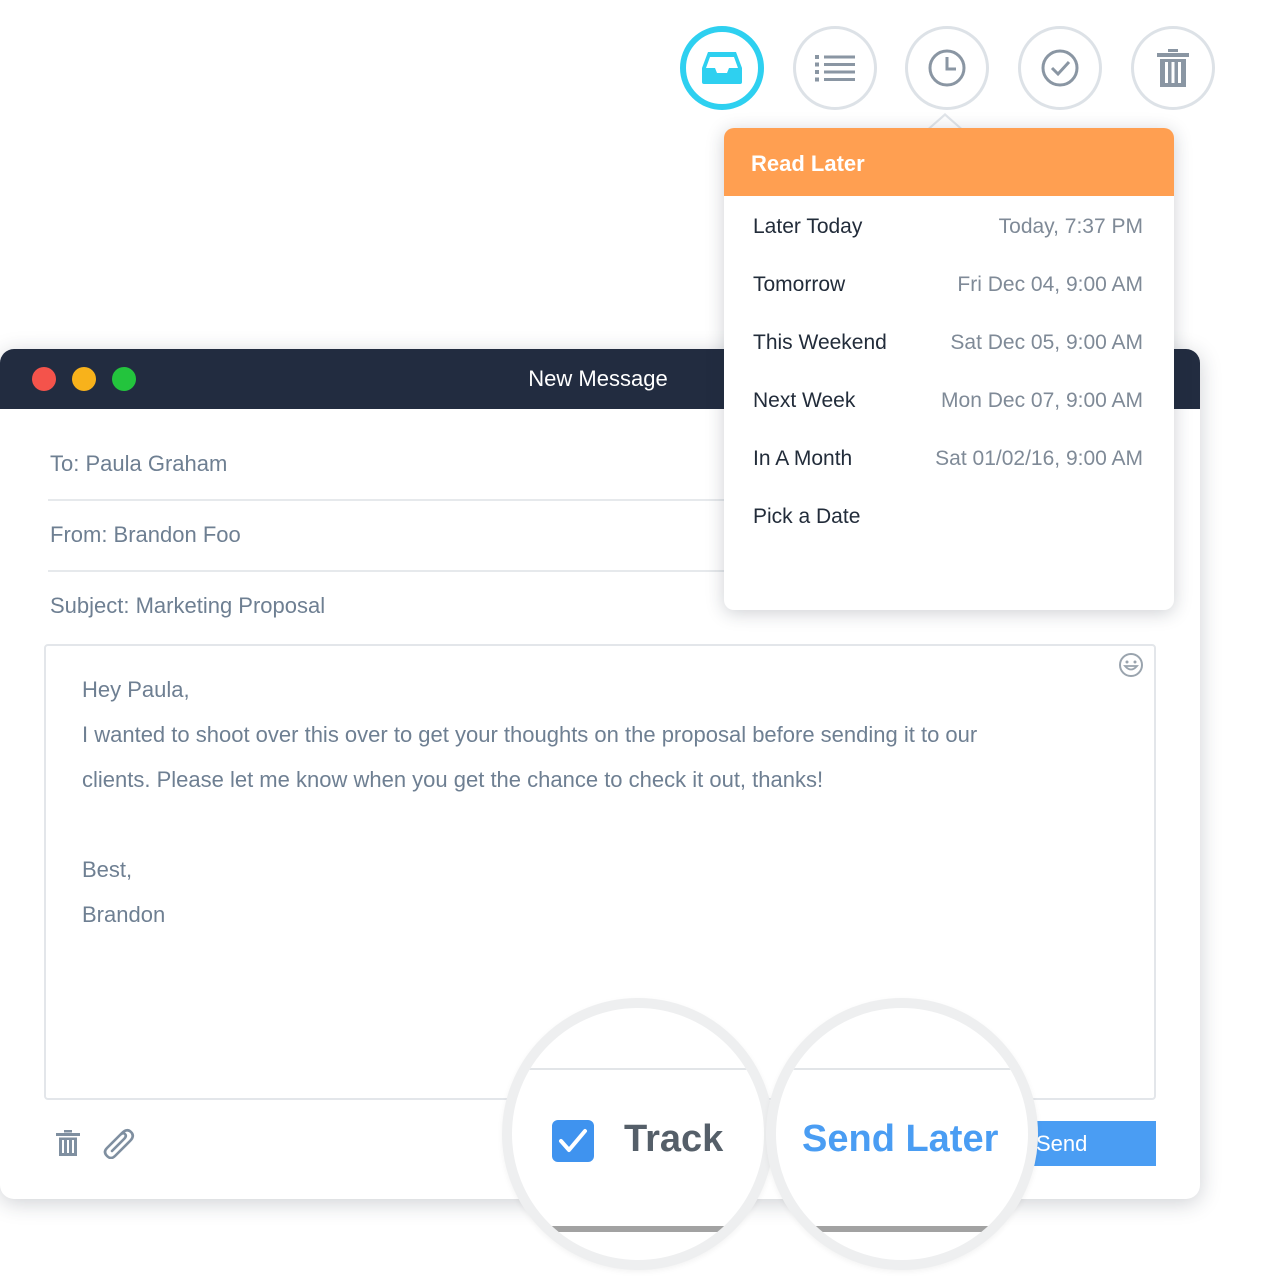 The width and height of the screenshot is (1268, 1288). I want to click on dropdown-item-this-weekend: This Weekend Sat Dec 05, 9:00 AM, so click(949, 343).